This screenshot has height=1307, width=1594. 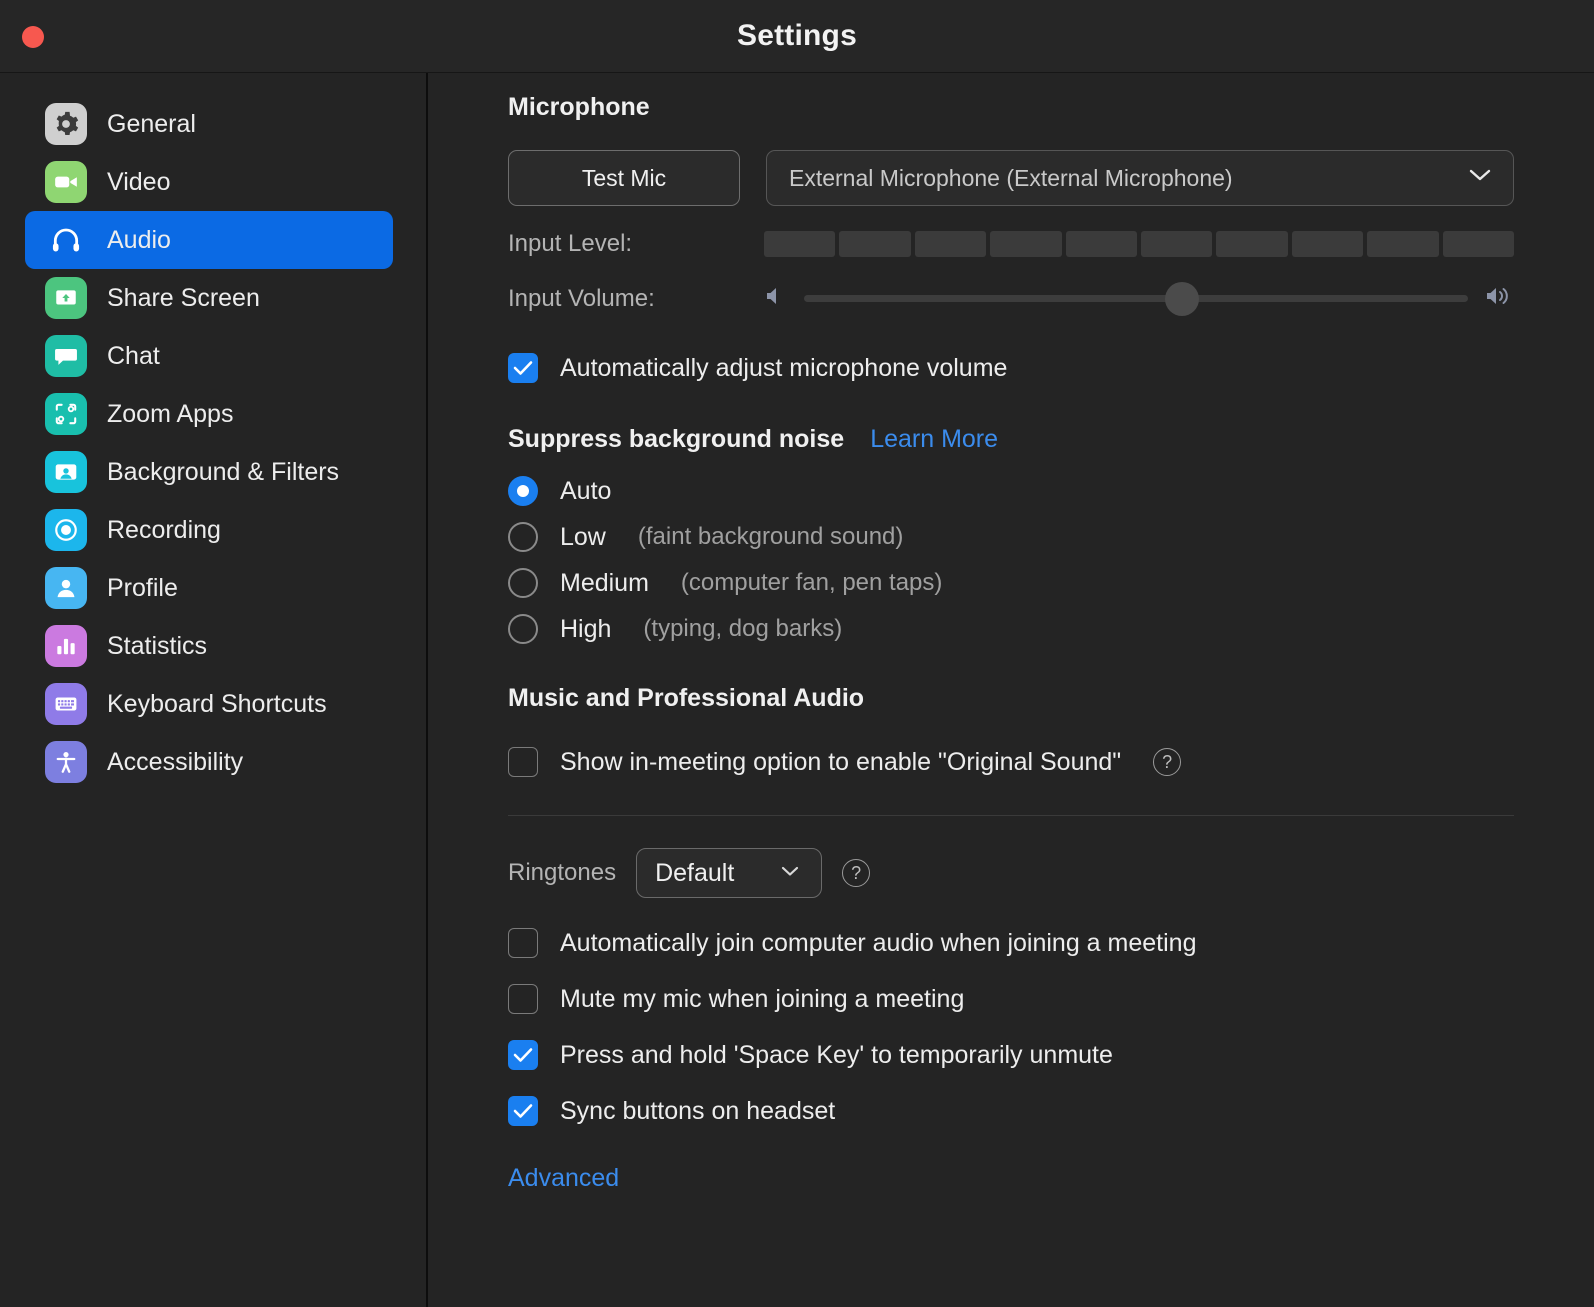 I want to click on sidebar-item-label: Profile, so click(x=142, y=587).